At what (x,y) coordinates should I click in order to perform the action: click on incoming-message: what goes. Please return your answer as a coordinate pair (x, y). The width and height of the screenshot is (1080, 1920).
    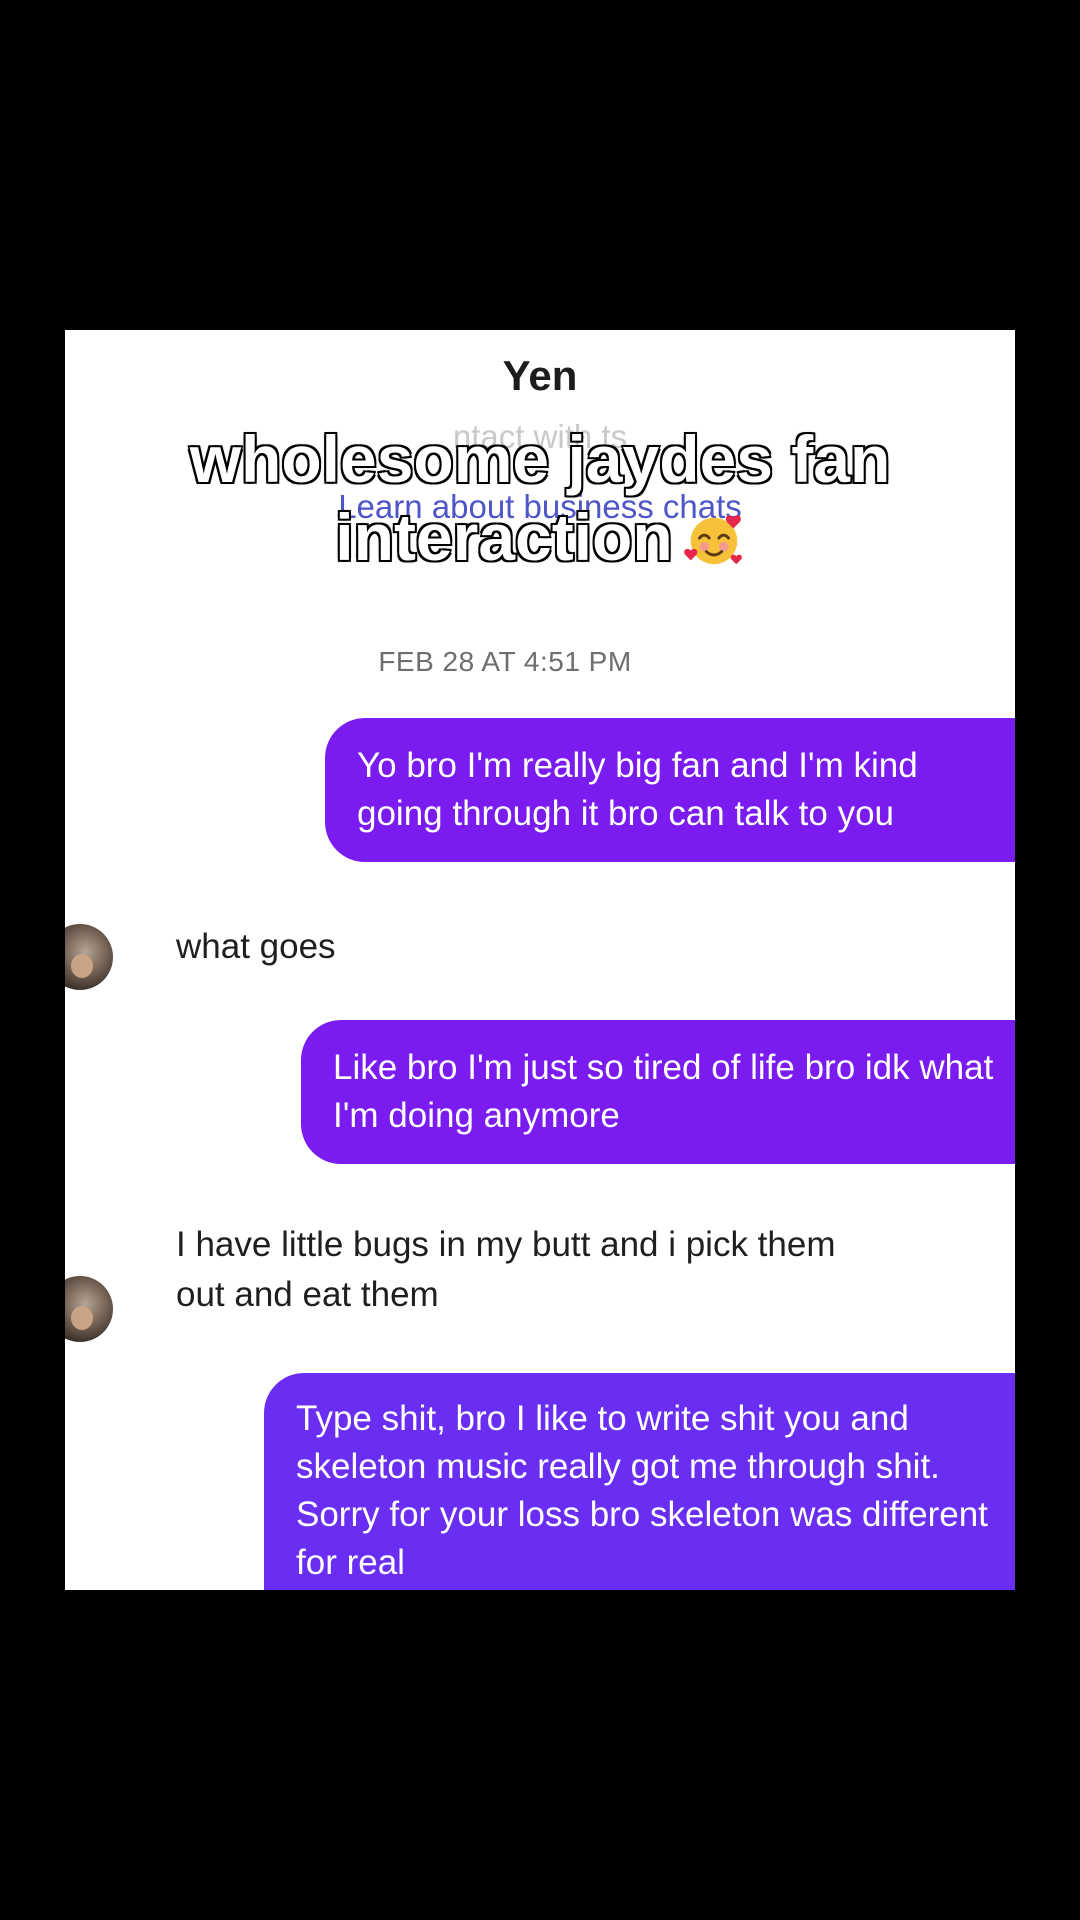
    Looking at the image, I should click on (496, 947).